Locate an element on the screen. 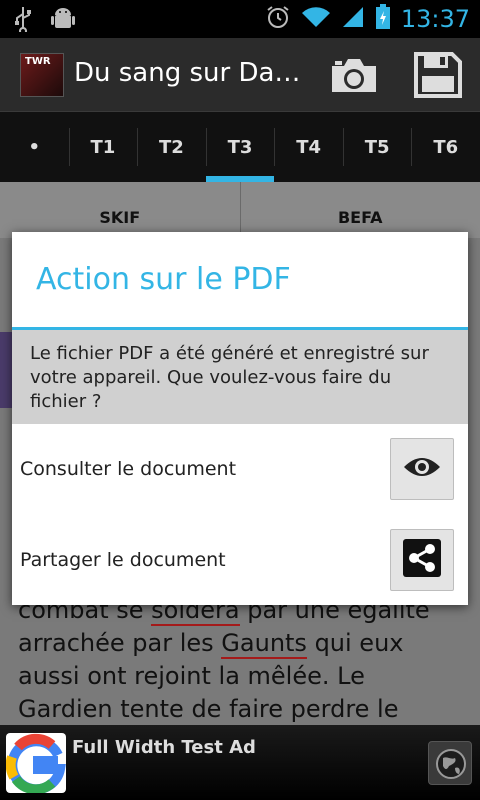  chapter-tabs: • T1 T2 T3 T4 T5 T6 is located at coordinates (240, 147).